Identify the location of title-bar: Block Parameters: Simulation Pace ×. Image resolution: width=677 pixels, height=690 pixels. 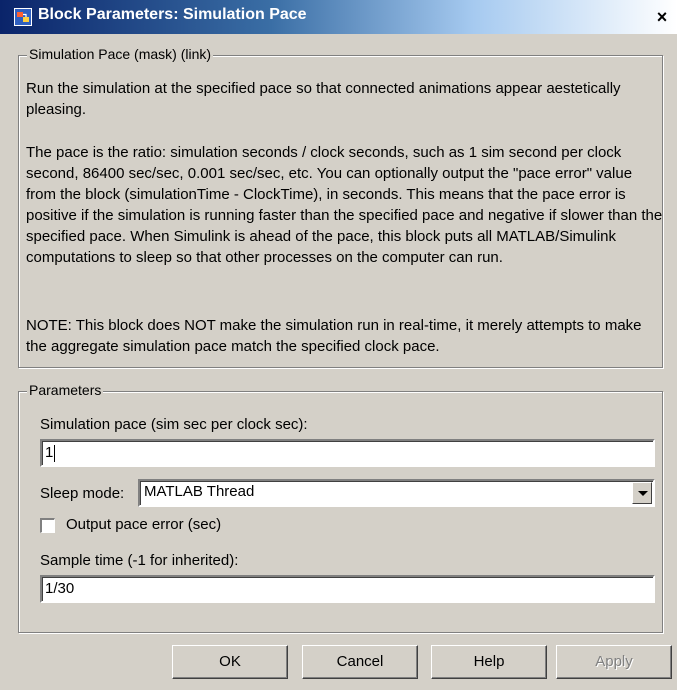
(338, 17).